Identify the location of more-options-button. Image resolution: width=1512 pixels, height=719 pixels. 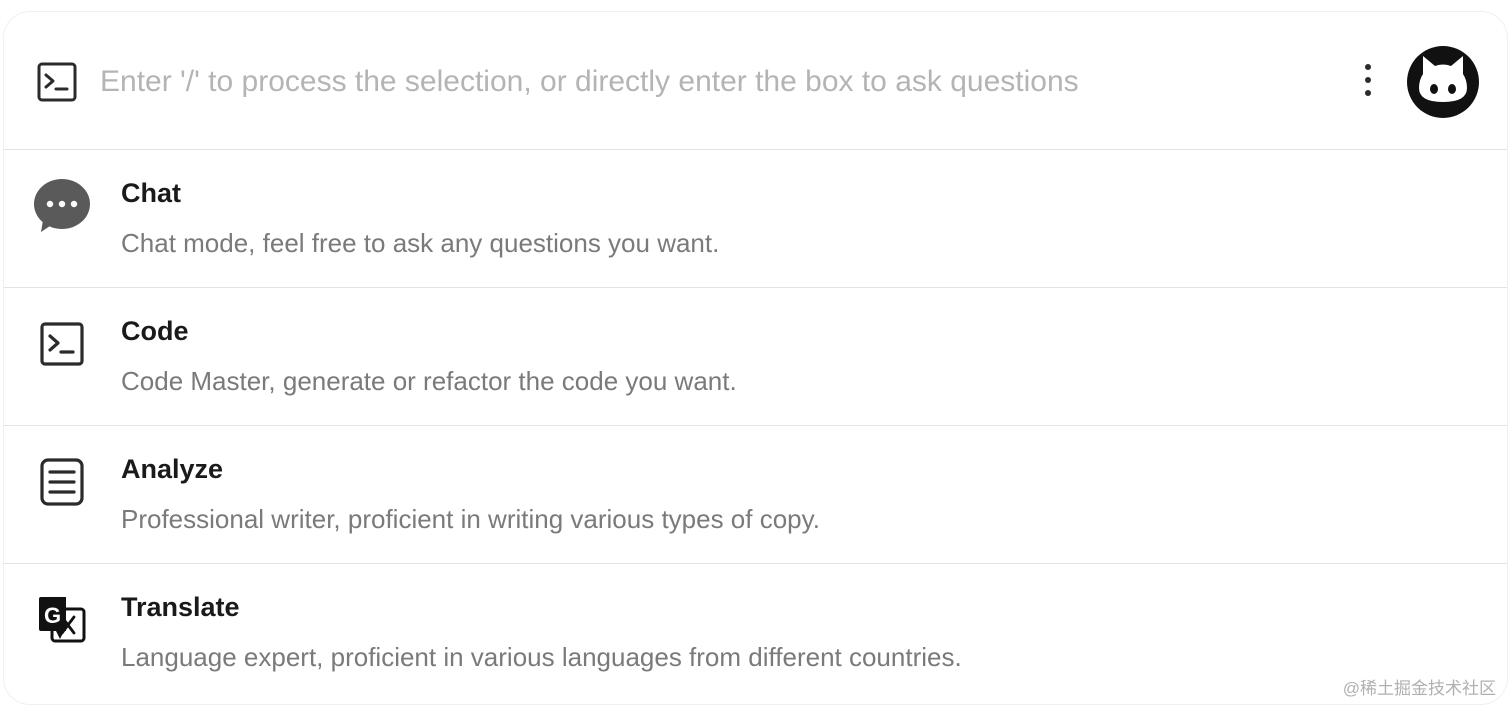
(1368, 82).